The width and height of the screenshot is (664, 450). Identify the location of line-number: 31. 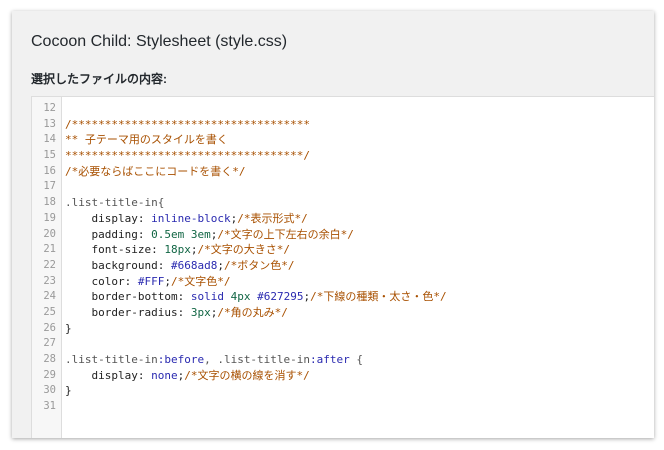
(49, 406).